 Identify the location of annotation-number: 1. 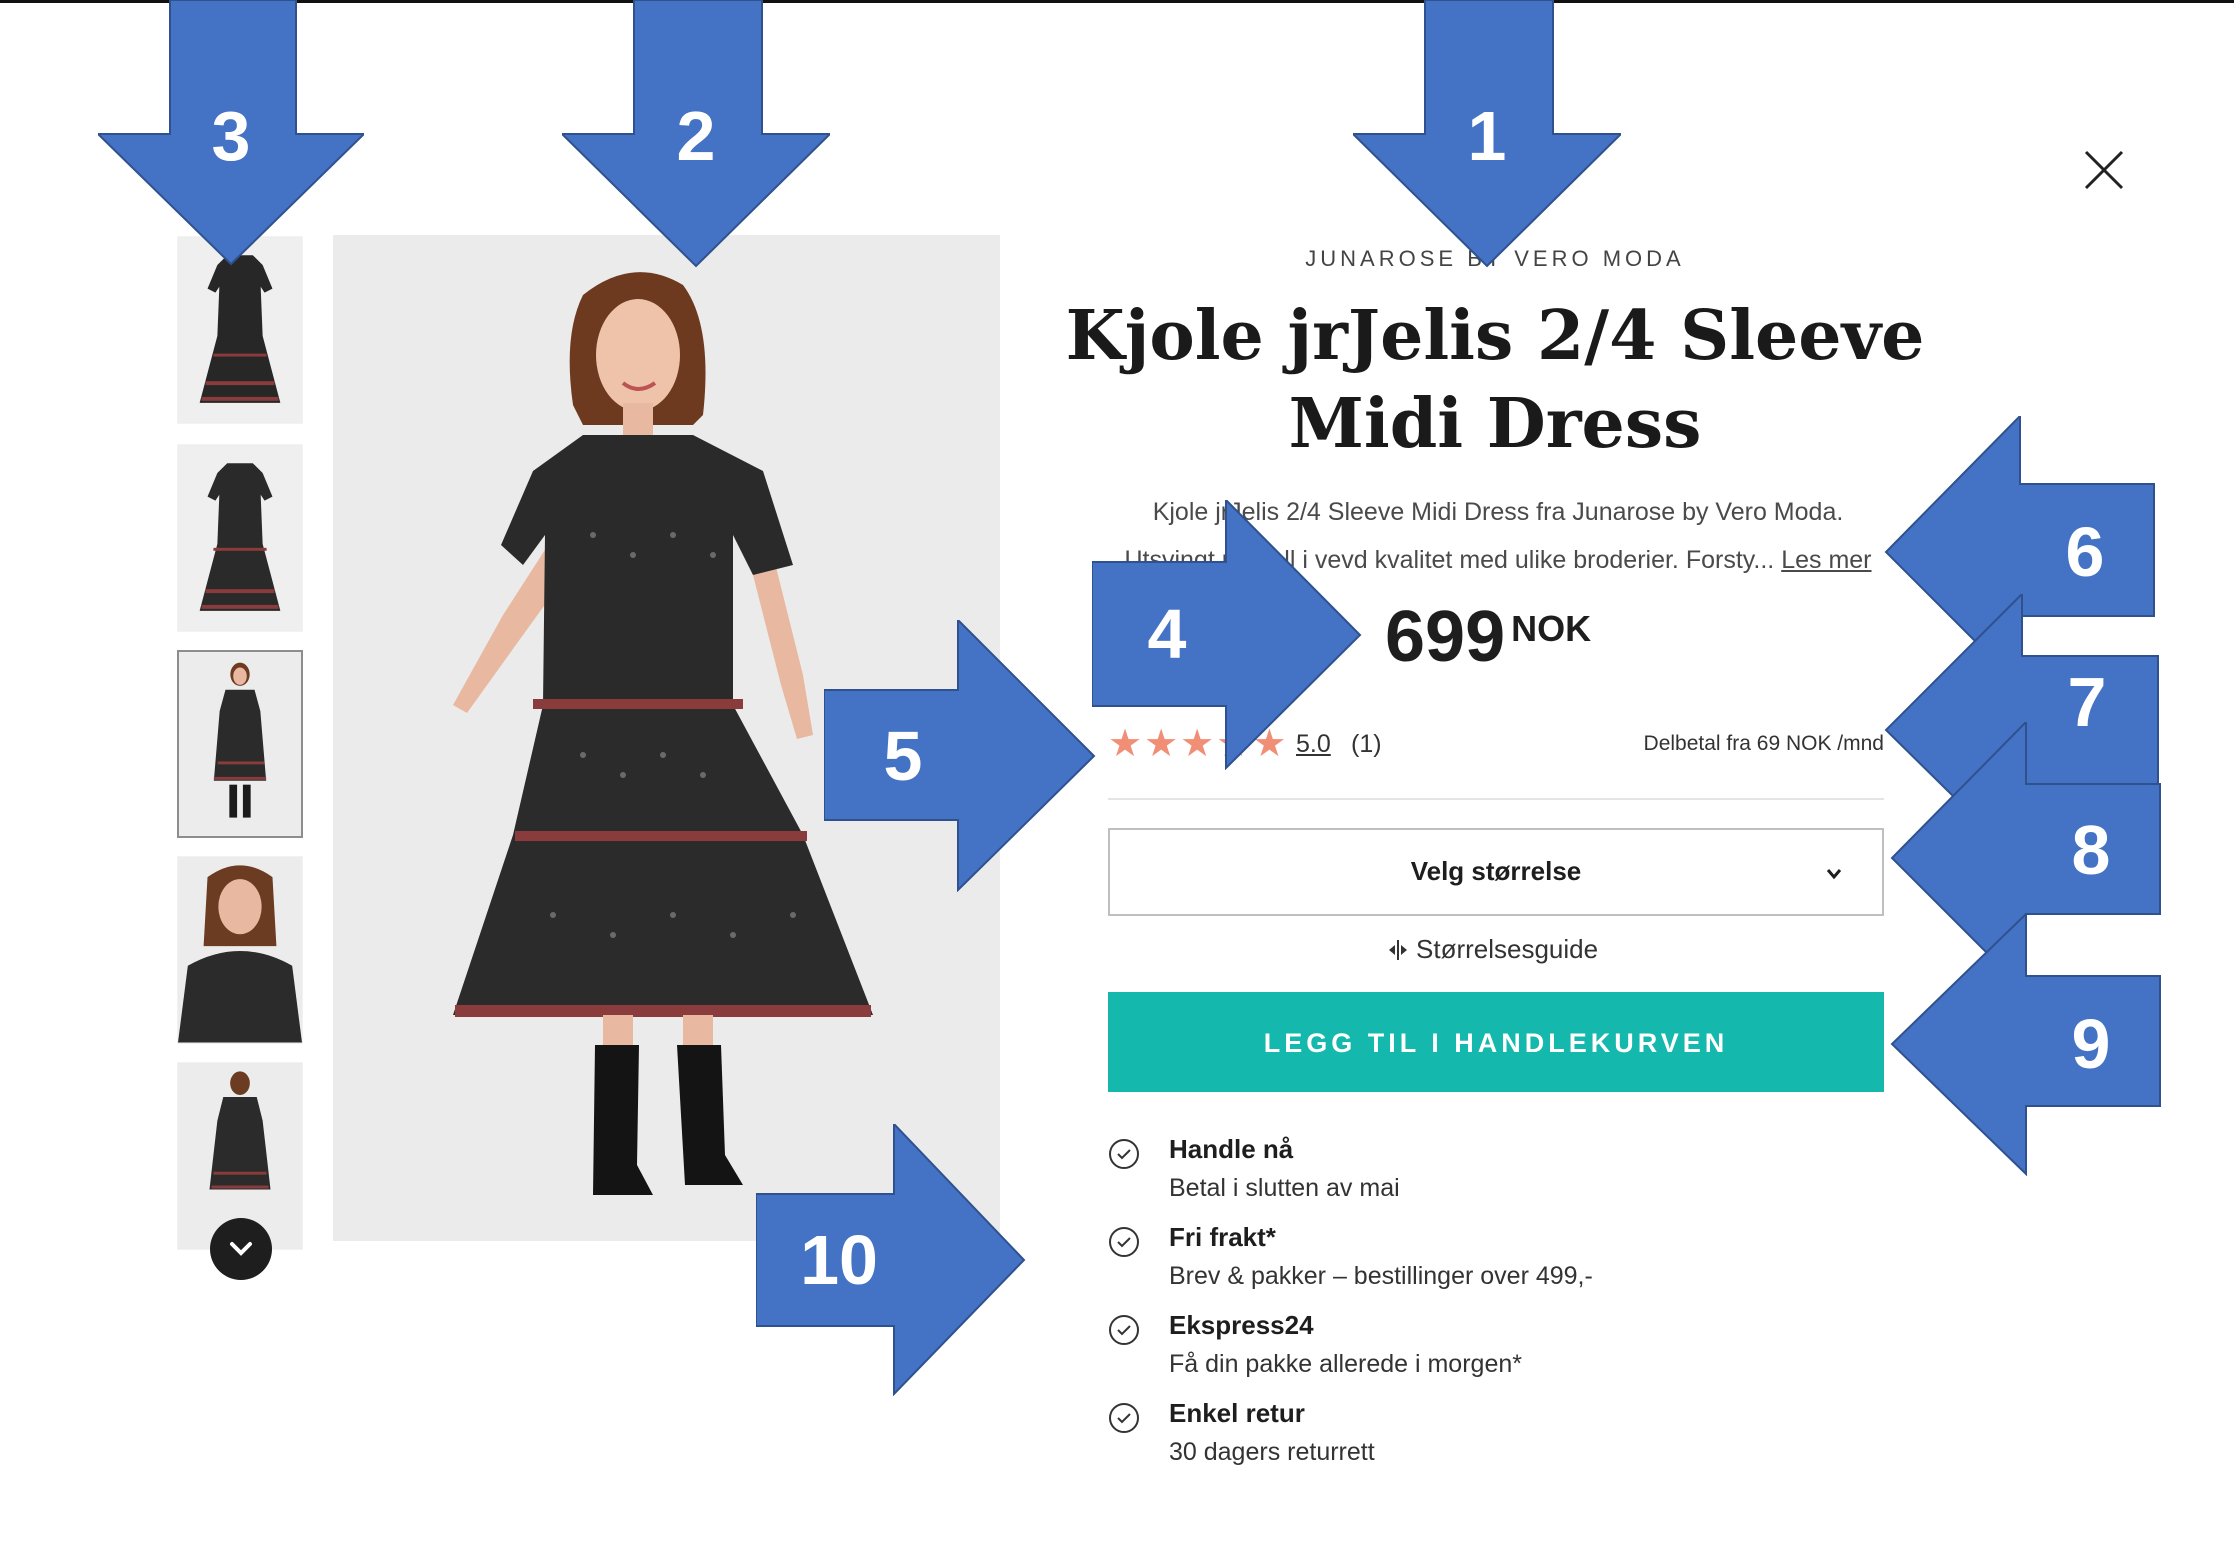
(1487, 136).